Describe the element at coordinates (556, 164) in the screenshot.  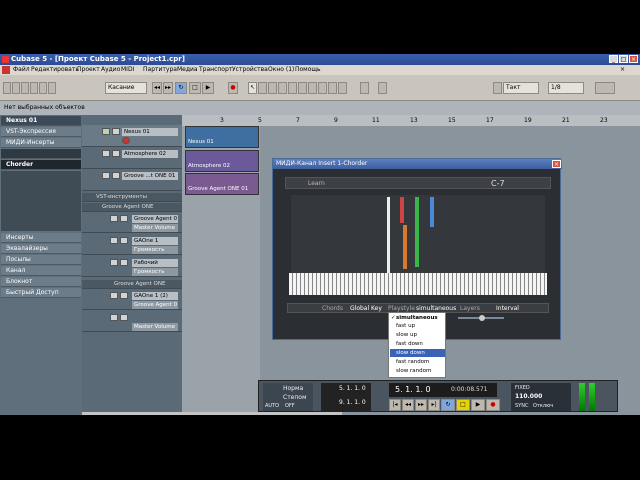
I see `plugin-close-button: ×` at that location.